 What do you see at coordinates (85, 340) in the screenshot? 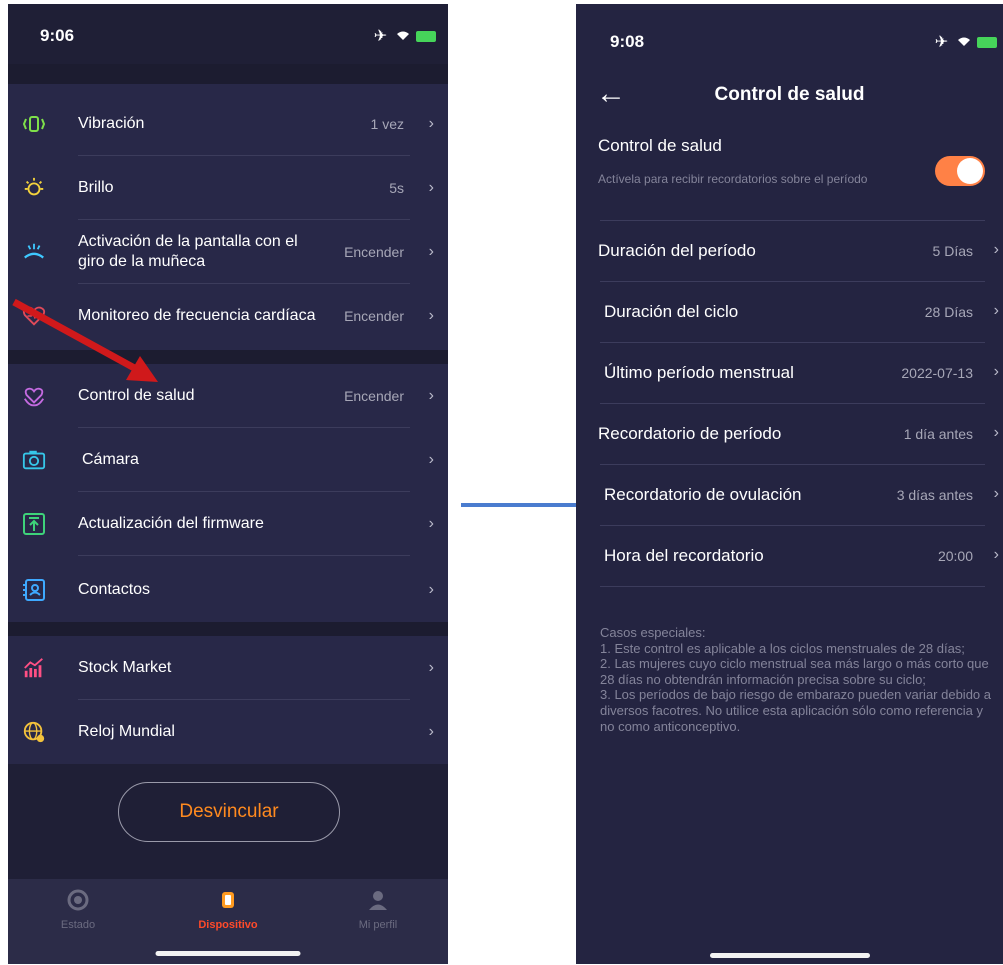
I see `annotation-red-arrow` at bounding box center [85, 340].